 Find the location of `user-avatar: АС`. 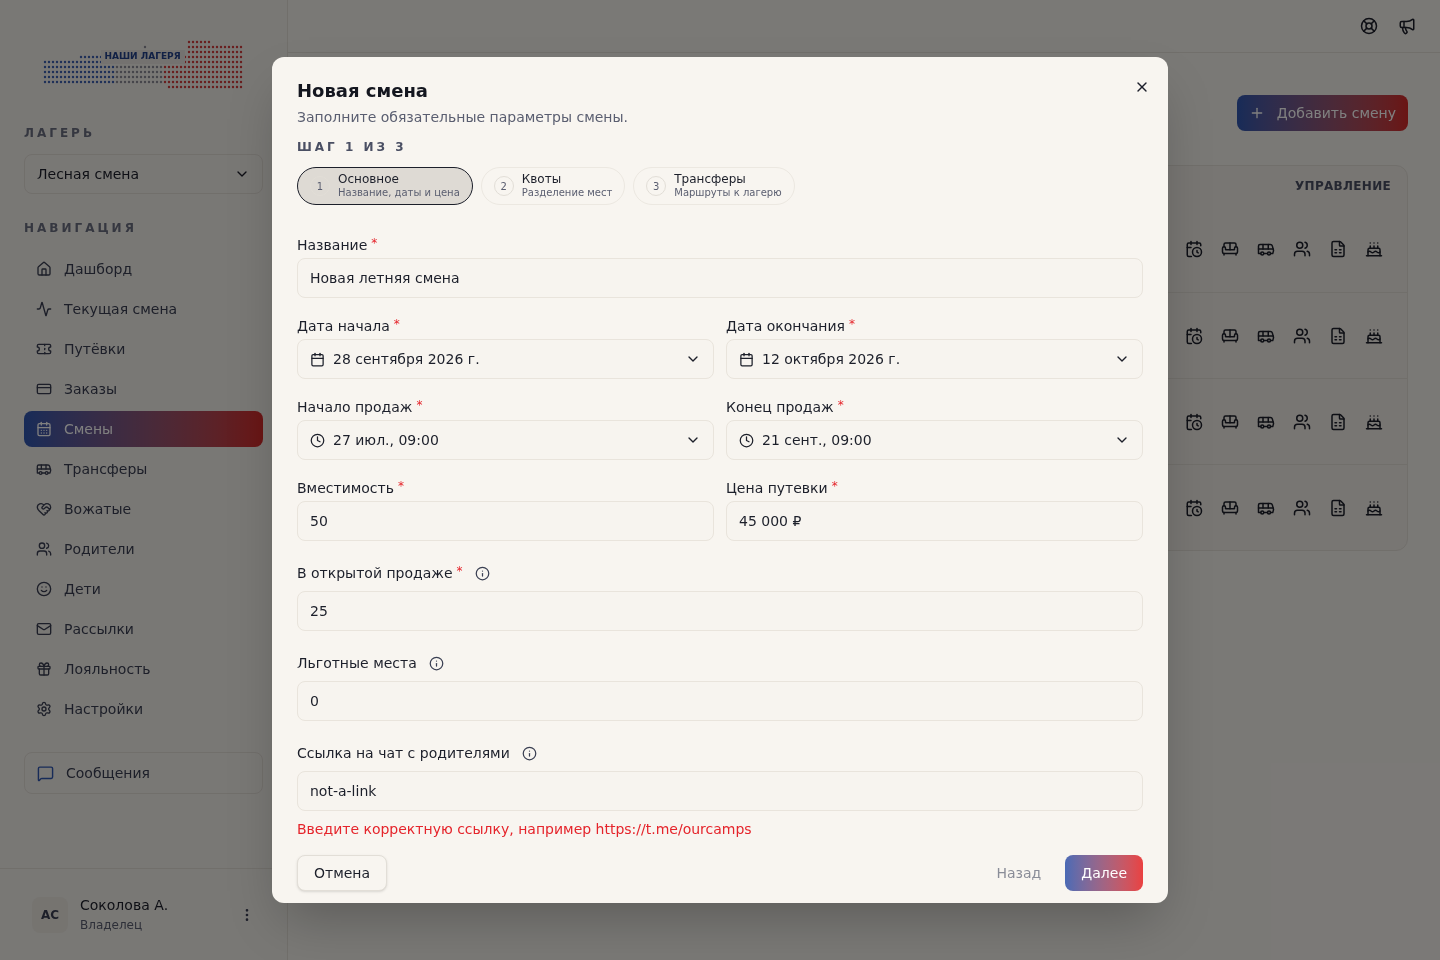

user-avatar: АС is located at coordinates (50, 914).